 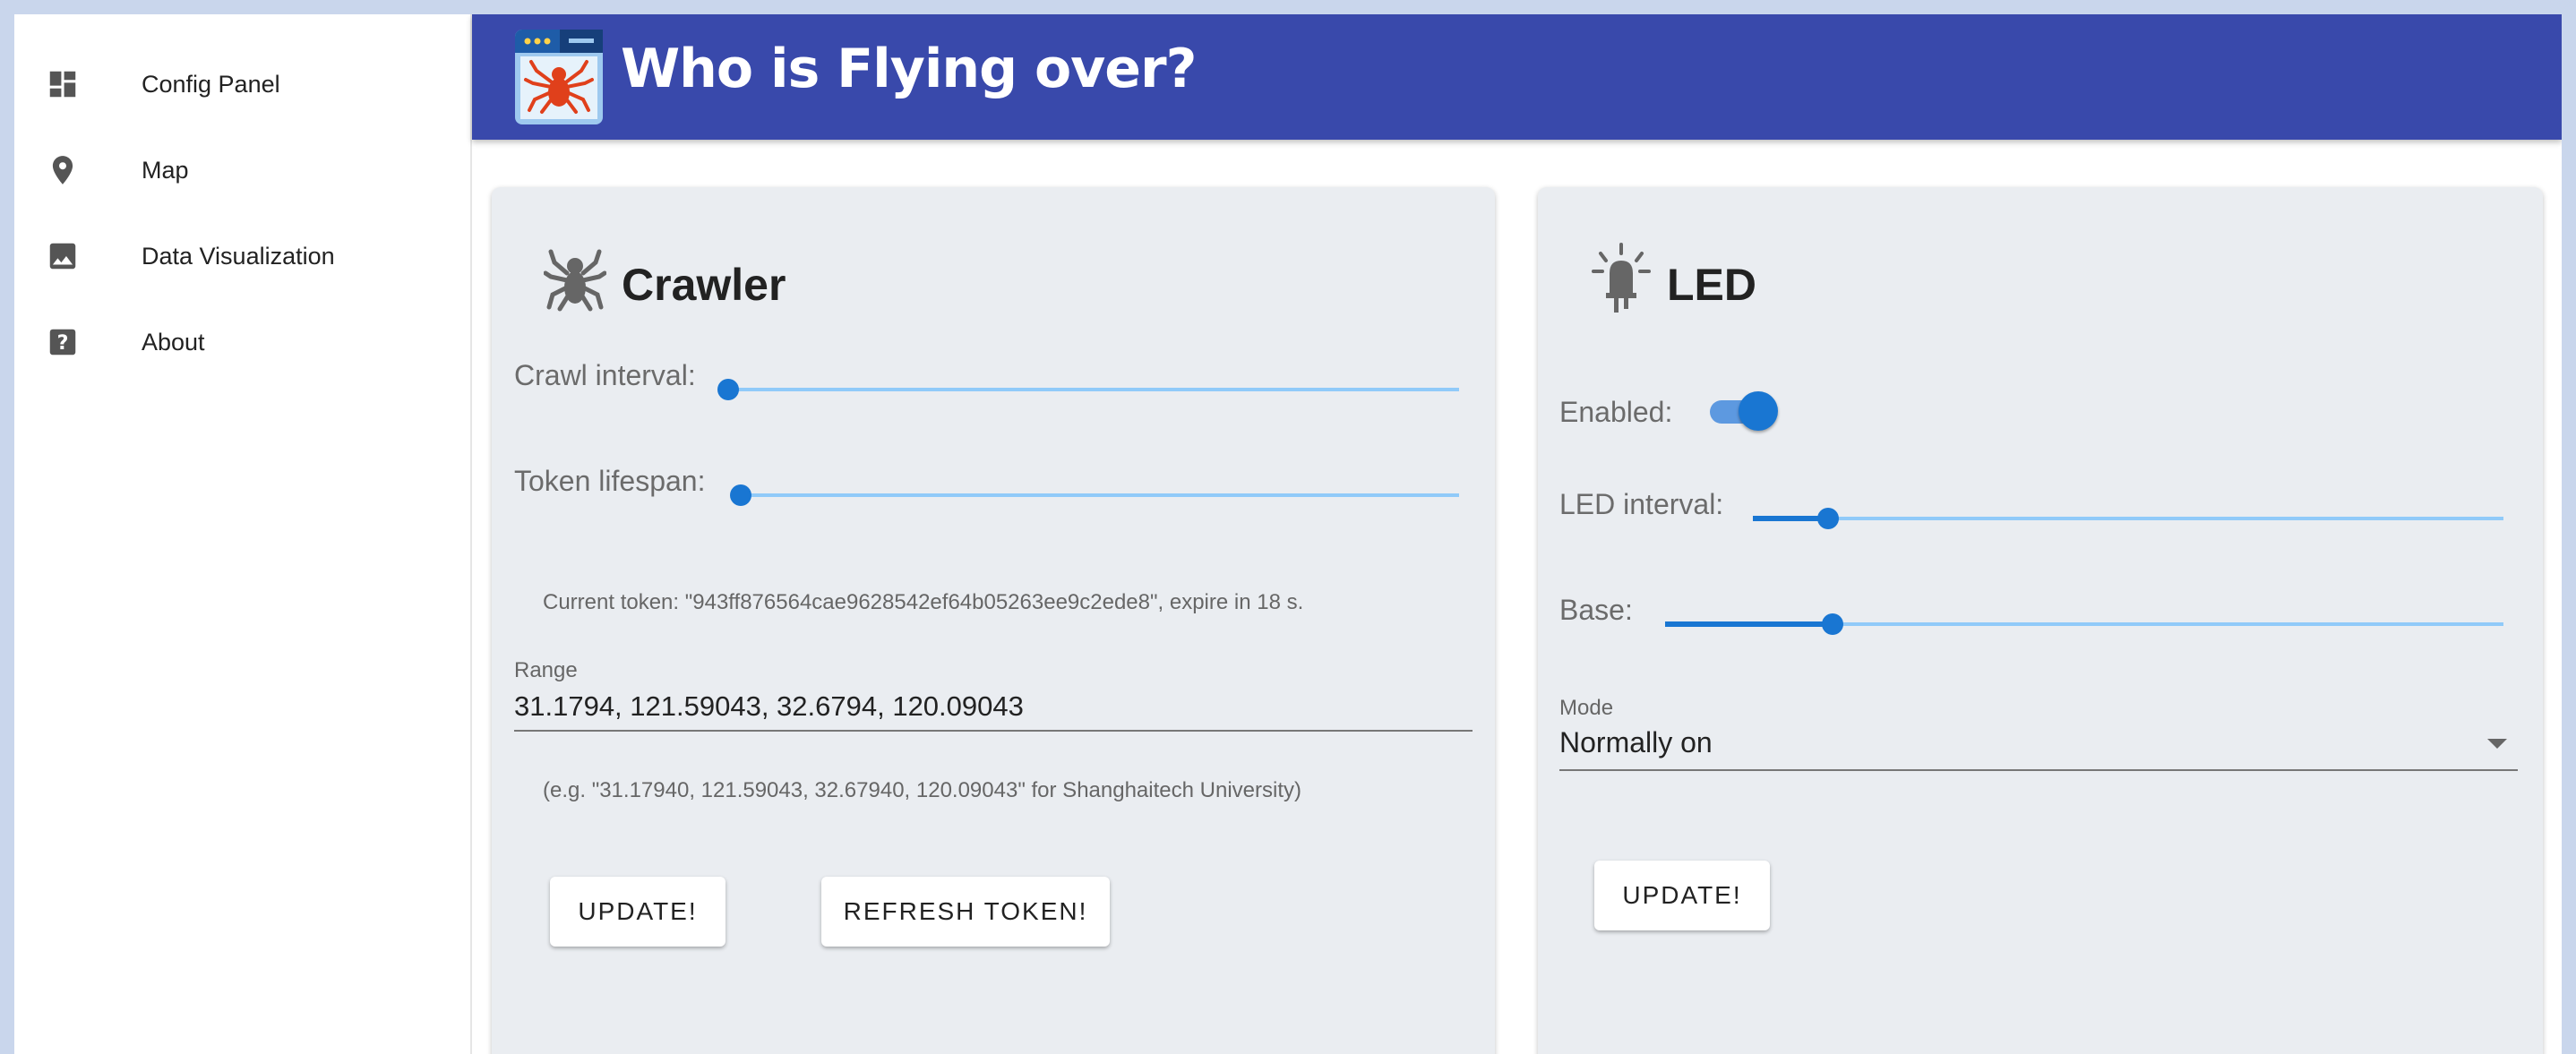 What do you see at coordinates (1621, 278) in the screenshot?
I see `led-bulb-icon` at bounding box center [1621, 278].